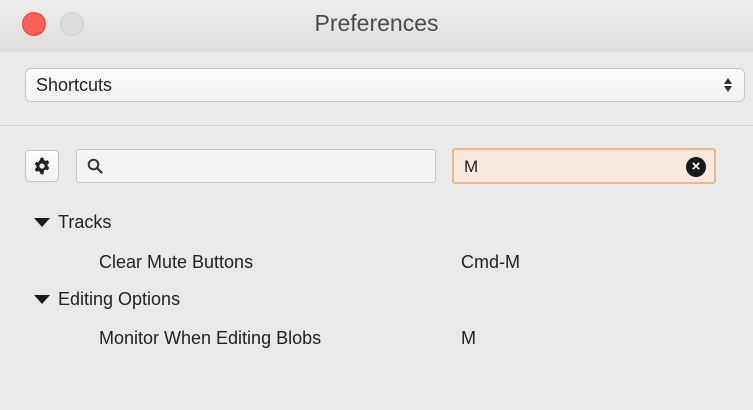 The image size is (753, 410). Describe the element at coordinates (376, 23) in the screenshot. I see `window-title: Preferences` at that location.